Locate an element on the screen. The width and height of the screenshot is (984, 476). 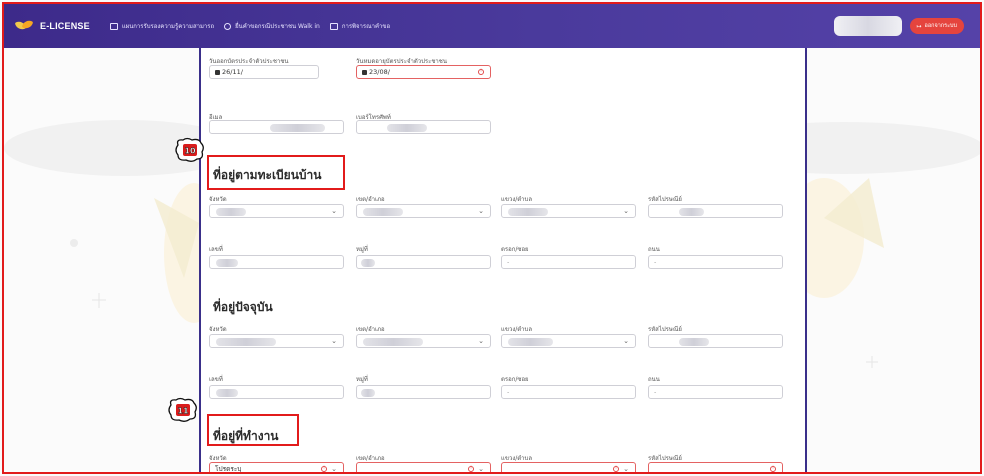
house-subdistrict-select: ⌄ is located at coordinates (568, 211).